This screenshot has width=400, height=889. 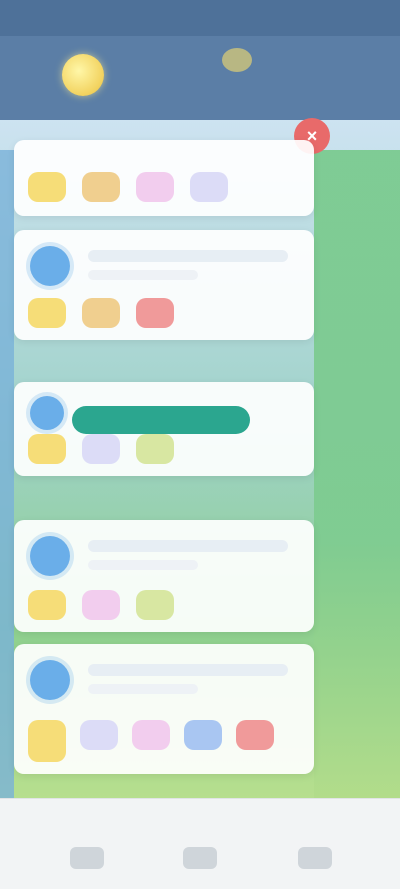 What do you see at coordinates (87, 858) in the screenshot?
I see `recent-apps-icon` at bounding box center [87, 858].